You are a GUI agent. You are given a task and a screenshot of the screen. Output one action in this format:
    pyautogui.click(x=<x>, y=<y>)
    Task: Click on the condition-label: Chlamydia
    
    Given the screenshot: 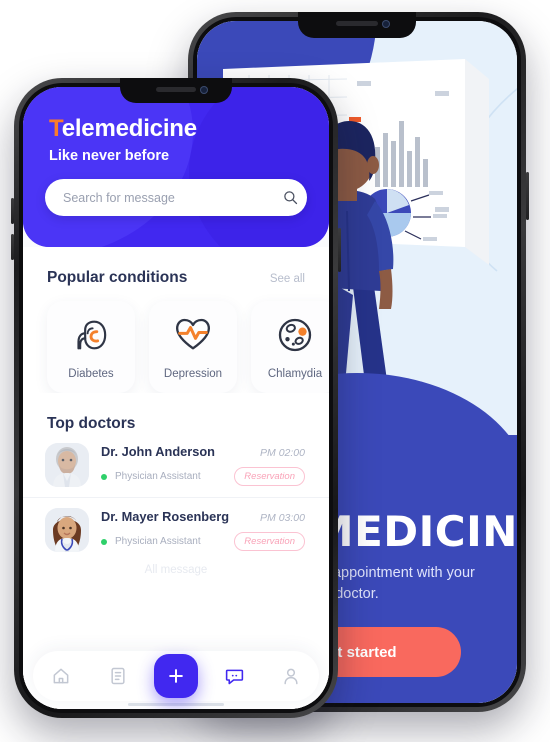 What is the action you would take?
    pyautogui.click(x=295, y=373)
    